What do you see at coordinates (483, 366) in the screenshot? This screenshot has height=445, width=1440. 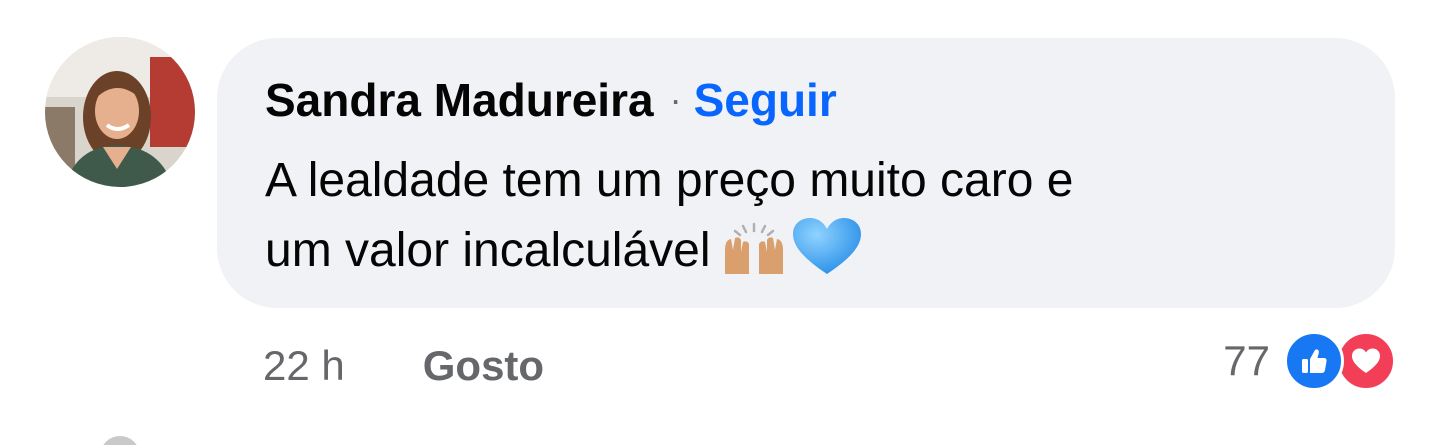 I see `like-button: Gosto` at bounding box center [483, 366].